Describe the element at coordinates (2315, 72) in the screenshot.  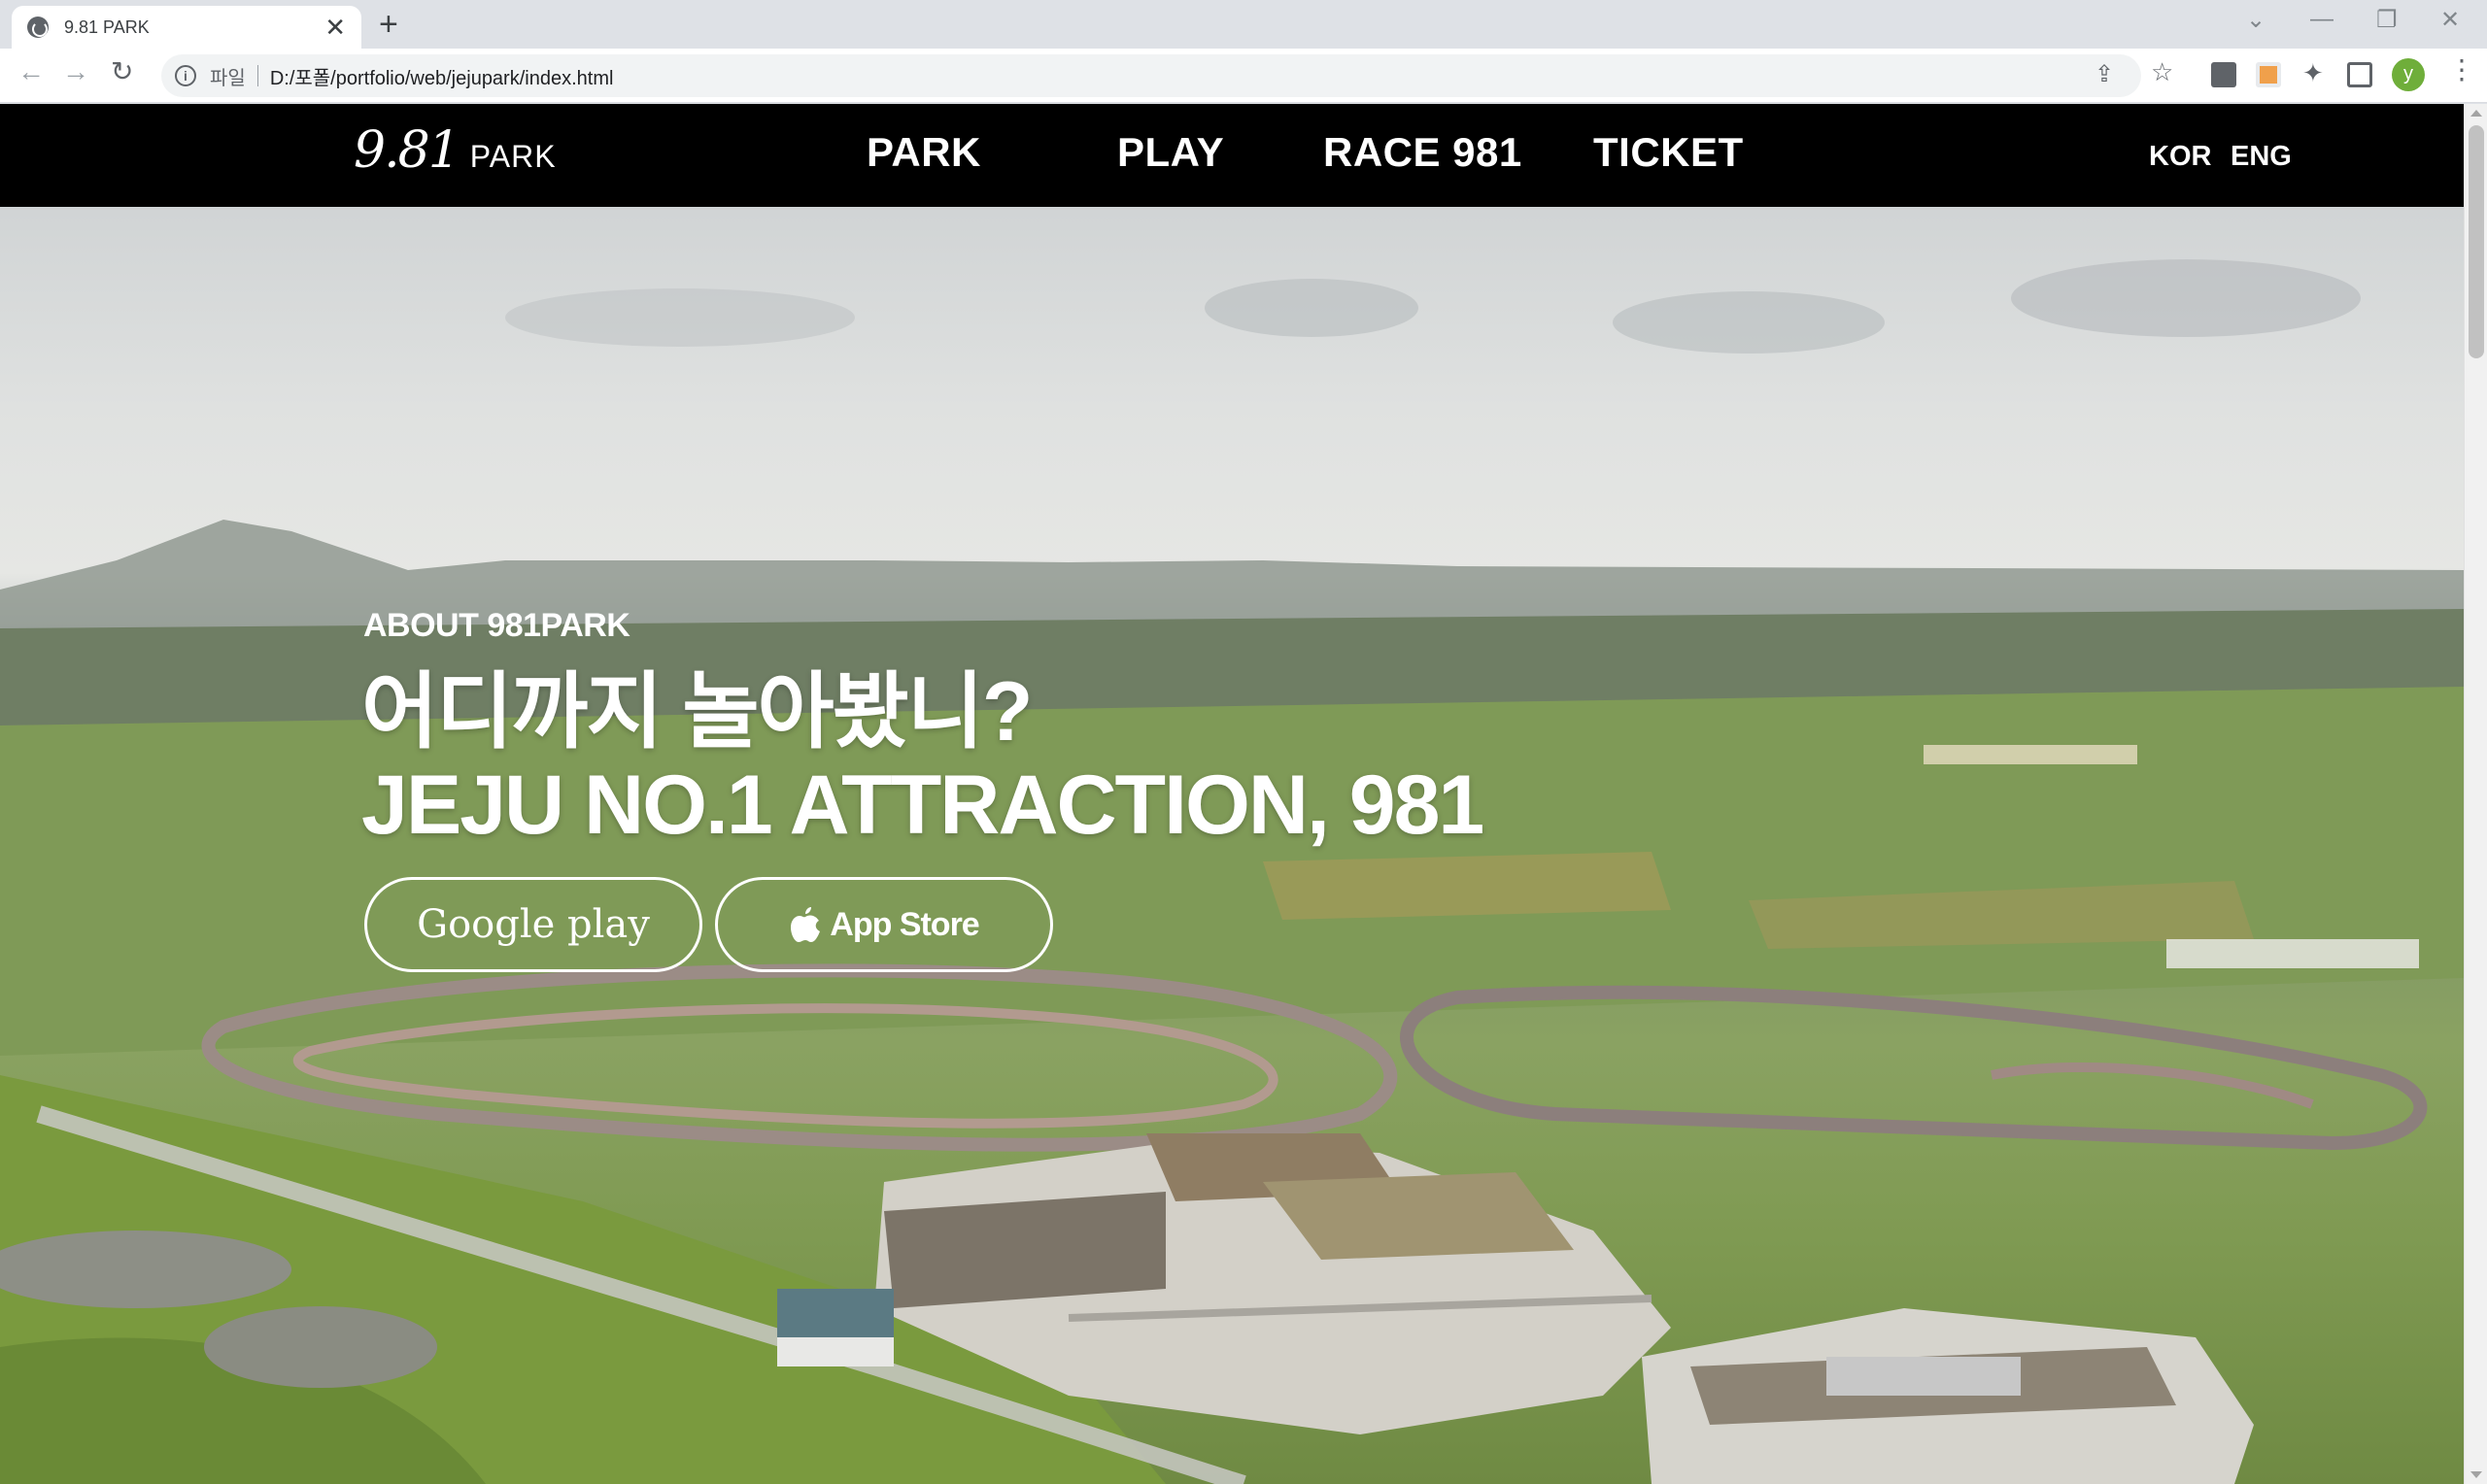
I see `puzzle-icon: ✦` at that location.